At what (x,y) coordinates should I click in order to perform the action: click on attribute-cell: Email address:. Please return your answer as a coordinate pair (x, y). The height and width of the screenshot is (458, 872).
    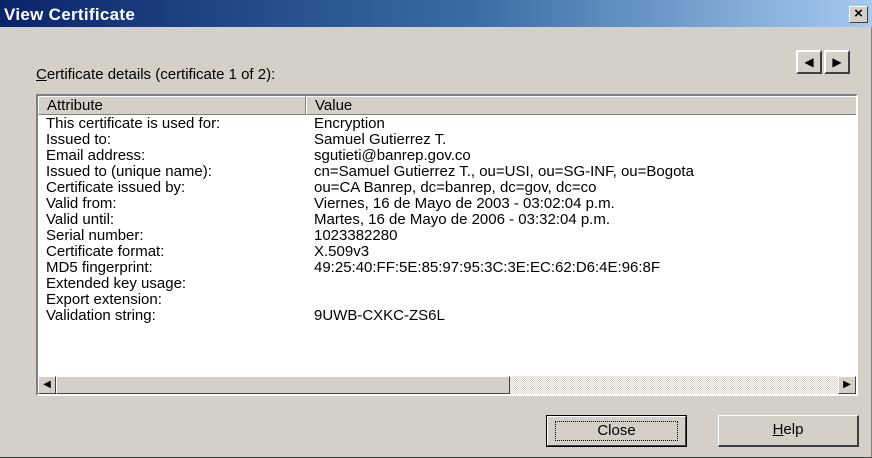
    Looking at the image, I should click on (96, 155).